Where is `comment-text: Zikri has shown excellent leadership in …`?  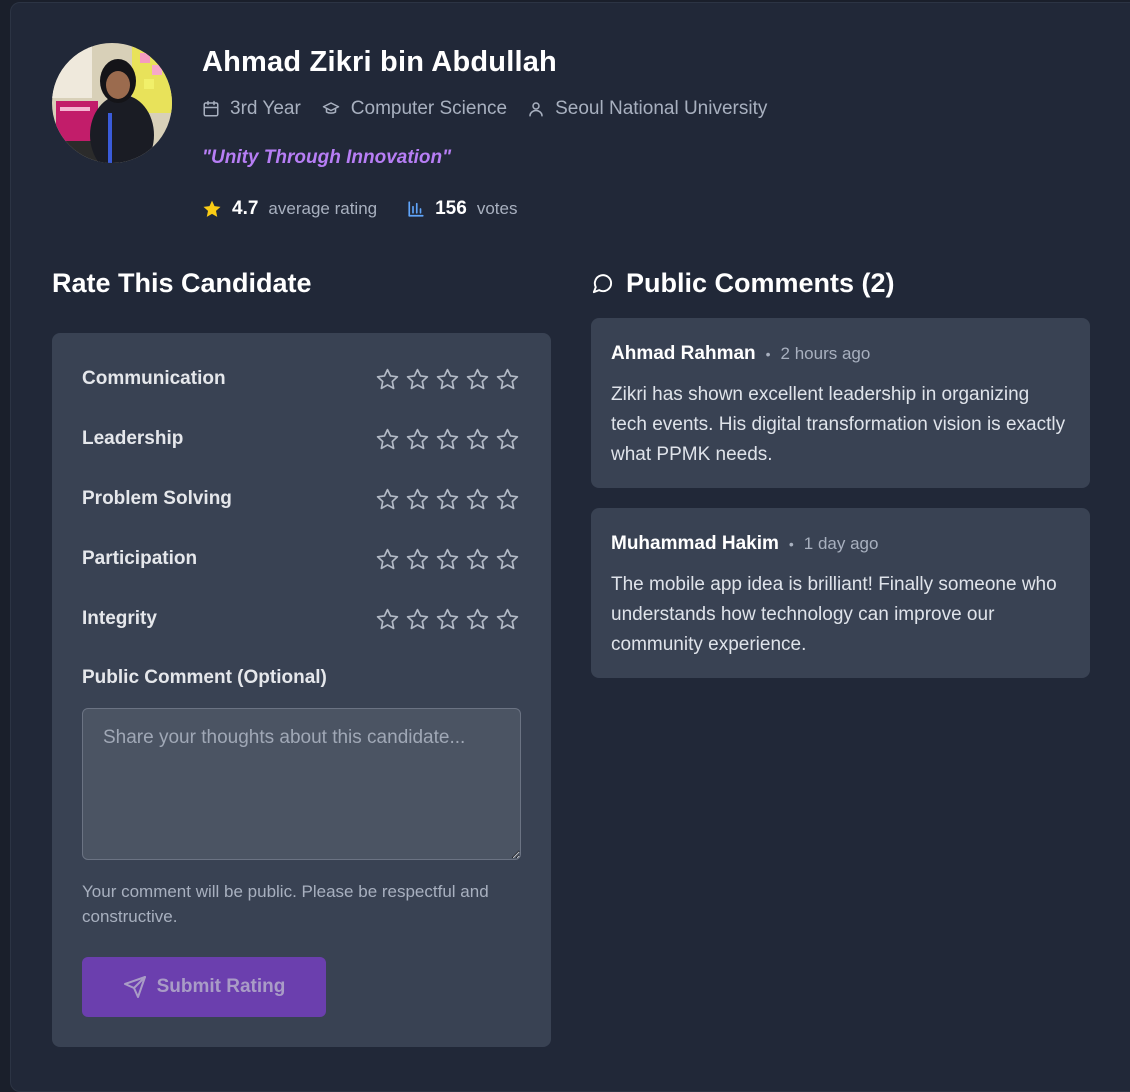
comment-text: Zikri has shown excellent leadership in … is located at coordinates (838, 424).